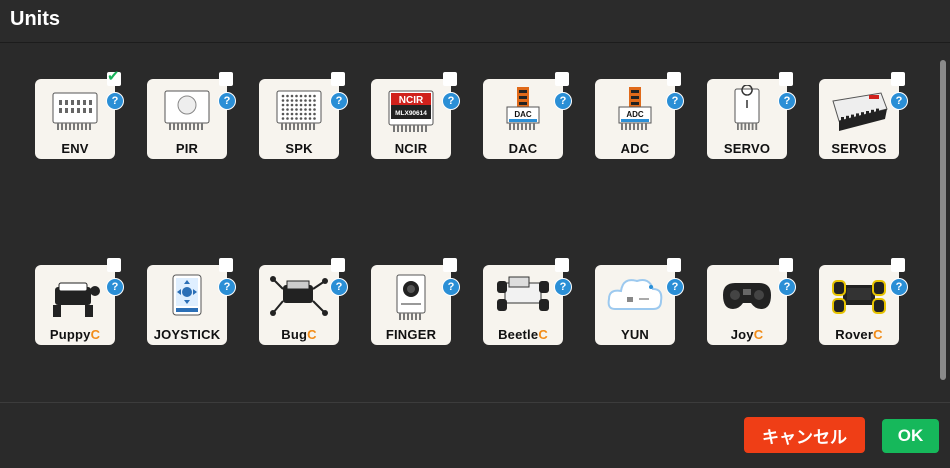 The image size is (950, 468). I want to click on unit-card-puppyc: PuppyC, so click(75, 305).